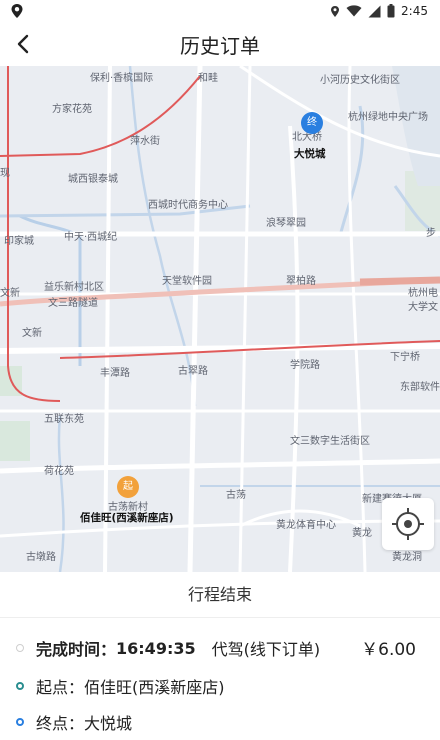  Describe the element at coordinates (60, 687) in the screenshot. I see `start-label: 起点：` at that location.